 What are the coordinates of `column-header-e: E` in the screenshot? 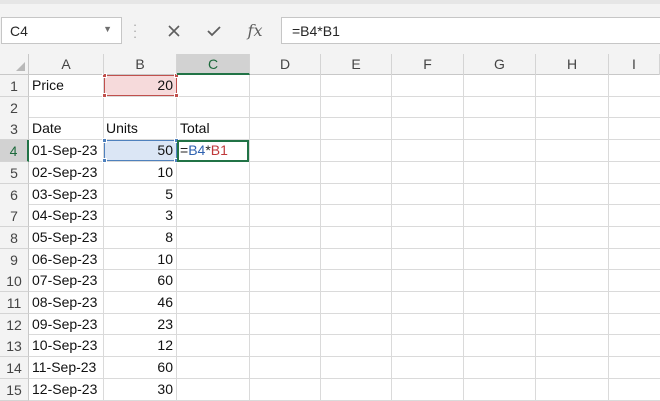 It's located at (356, 64).